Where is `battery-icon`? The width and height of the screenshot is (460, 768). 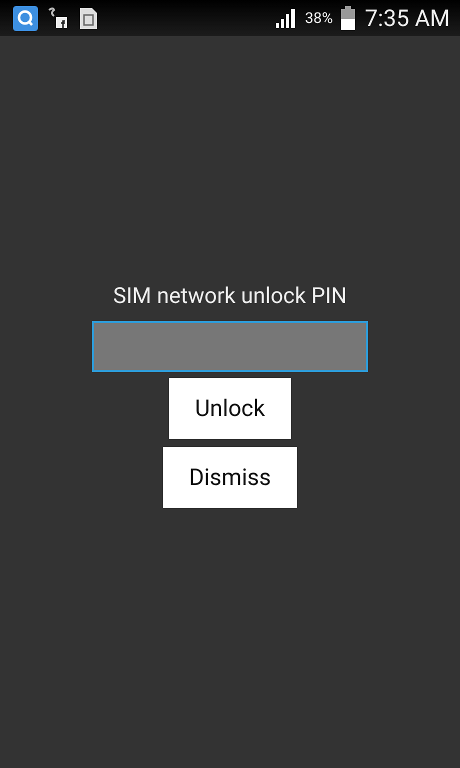
battery-icon is located at coordinates (347, 18).